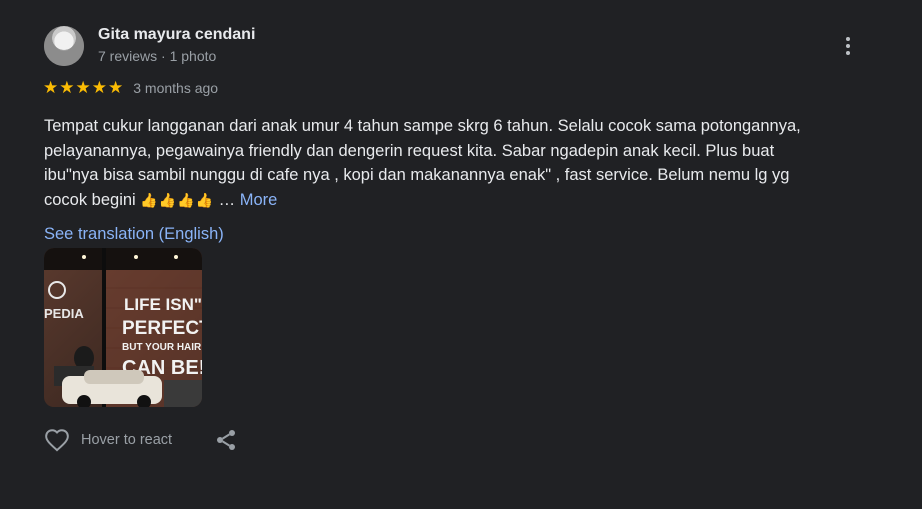 The image size is (922, 509). Describe the element at coordinates (157, 56) in the screenshot. I see `reviewer-meta: 7 reviews · 1 photo` at that location.